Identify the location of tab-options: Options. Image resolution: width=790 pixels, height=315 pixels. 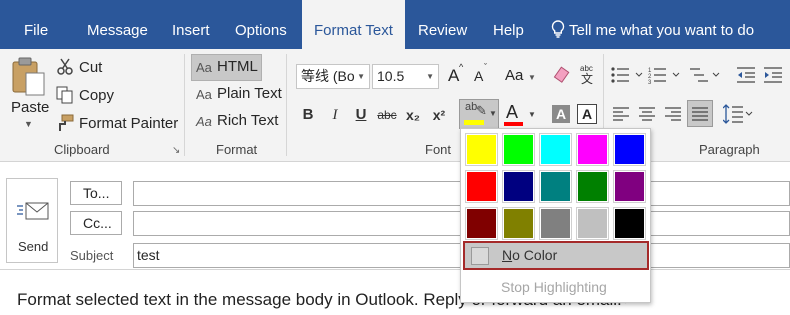
(261, 24).